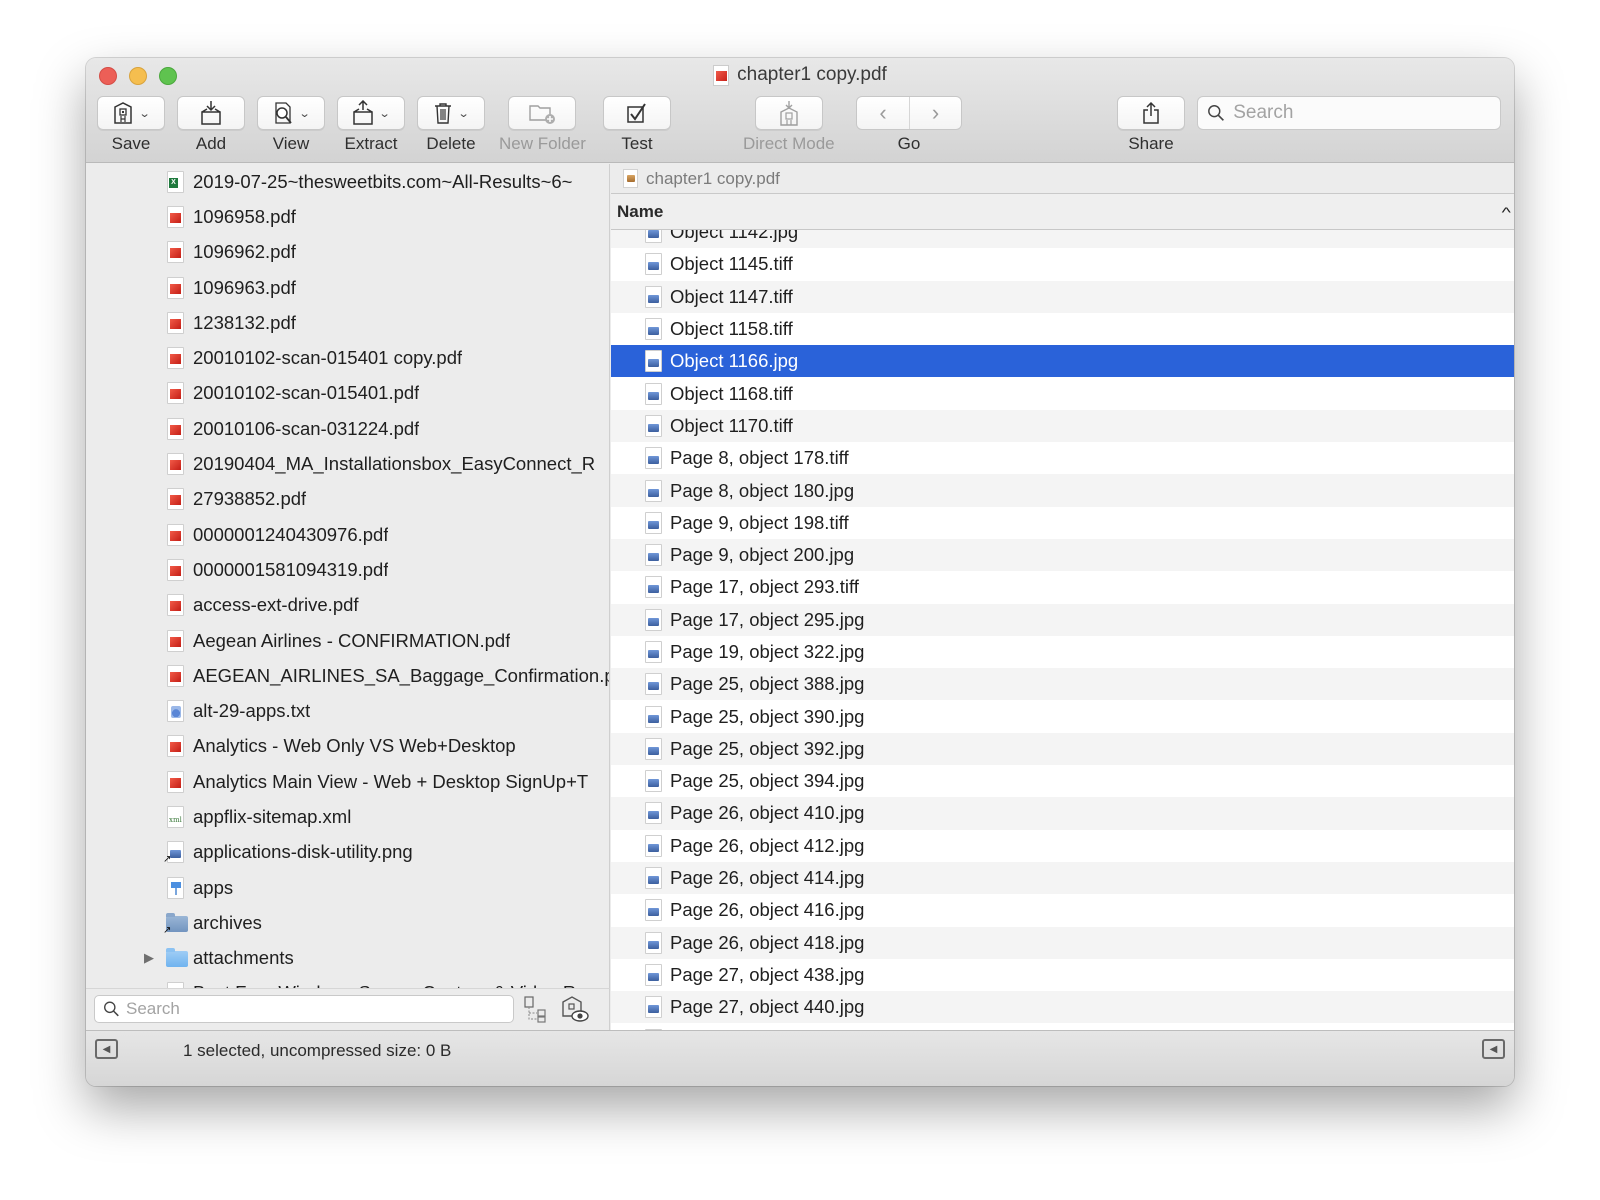 This screenshot has height=1200, width=1600. Describe the element at coordinates (347, 252) in the screenshot. I see `sidebar-file-item: 1096962.pdf` at that location.